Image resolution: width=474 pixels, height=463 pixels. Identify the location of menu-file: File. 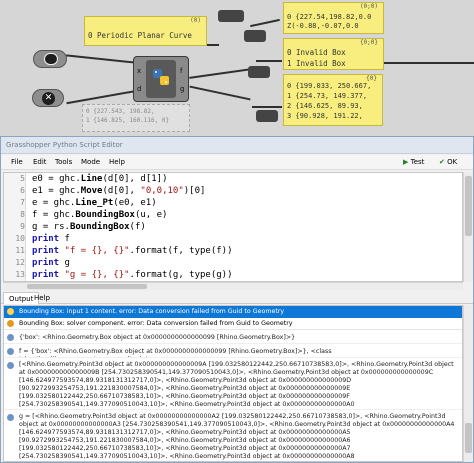
(17, 162).